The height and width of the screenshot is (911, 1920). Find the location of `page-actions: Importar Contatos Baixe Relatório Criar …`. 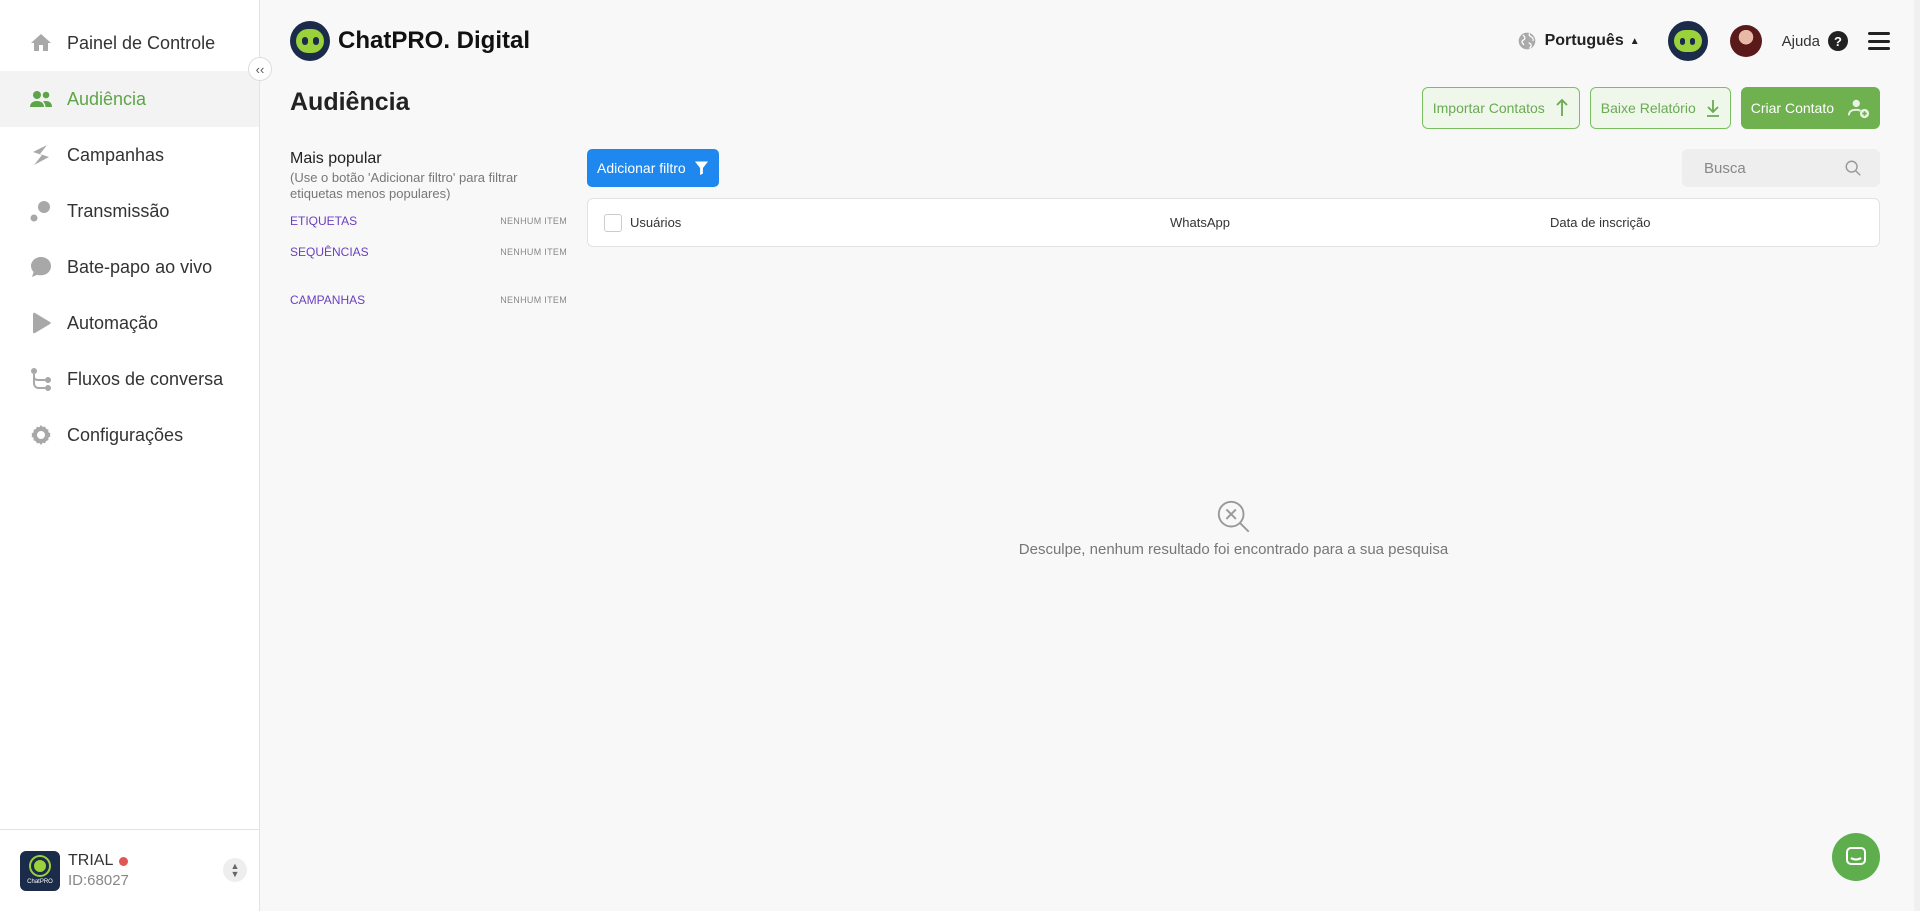

page-actions: Importar Contatos Baixe Relatório Criar … is located at coordinates (1650, 108).